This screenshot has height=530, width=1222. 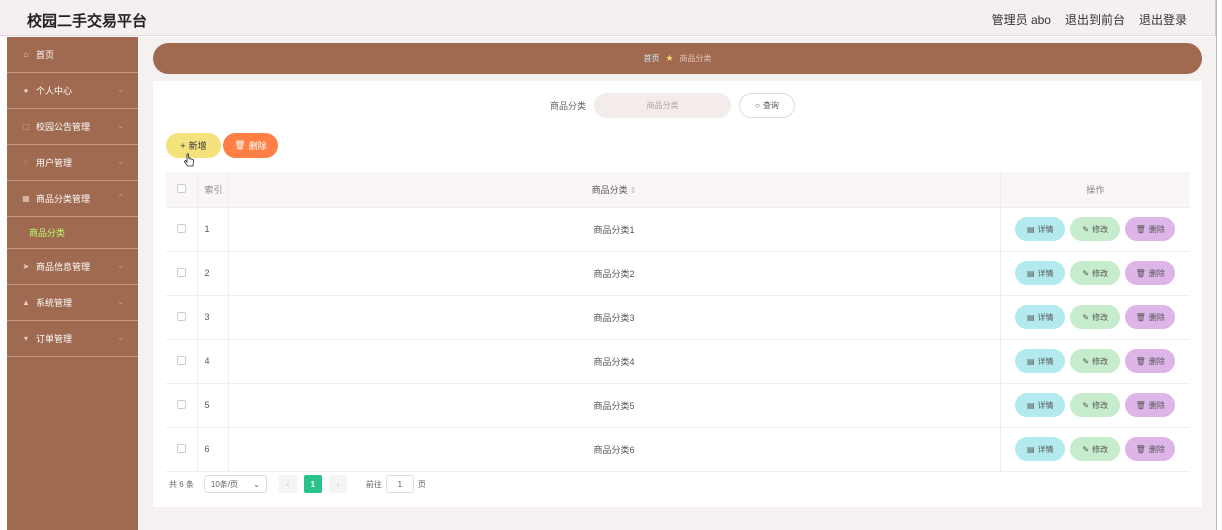 I want to click on ops-header: 操作, so click(x=1095, y=190).